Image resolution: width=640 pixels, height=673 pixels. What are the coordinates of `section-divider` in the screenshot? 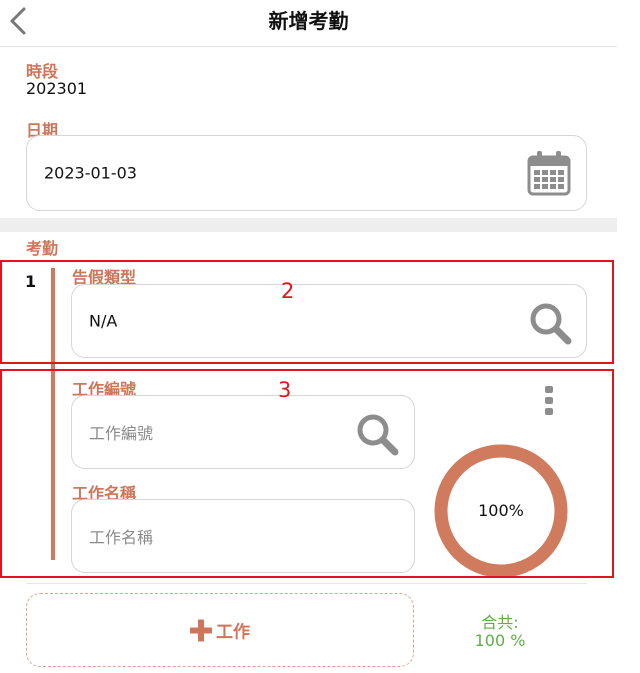 It's located at (308, 225).